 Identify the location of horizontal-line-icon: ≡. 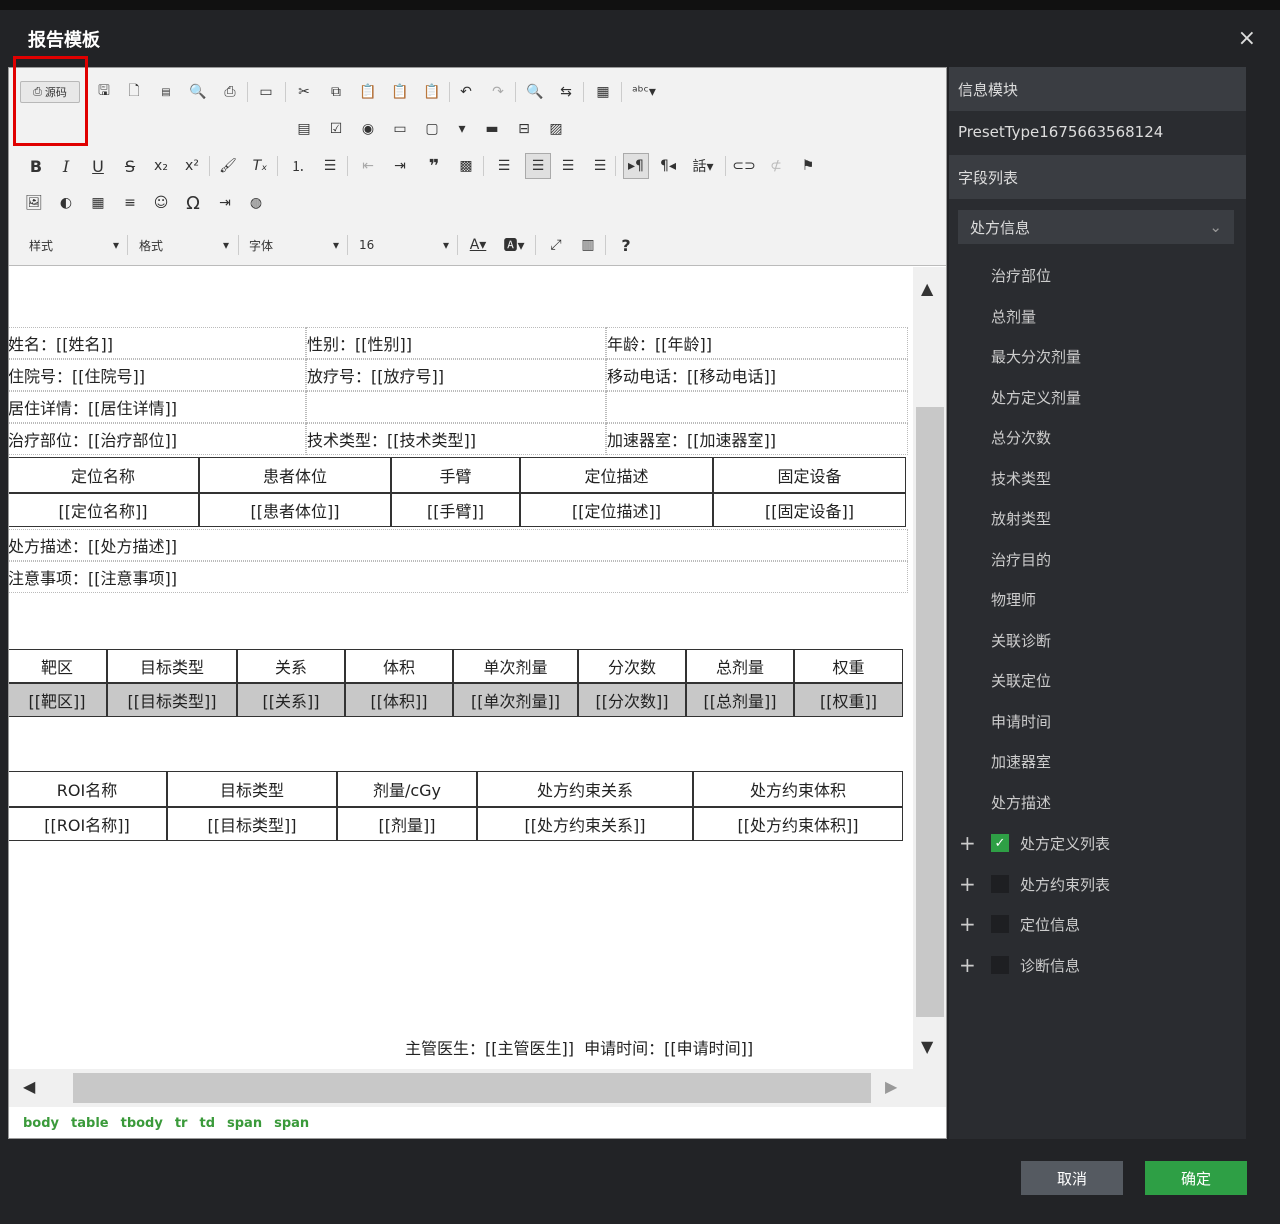
(130, 203).